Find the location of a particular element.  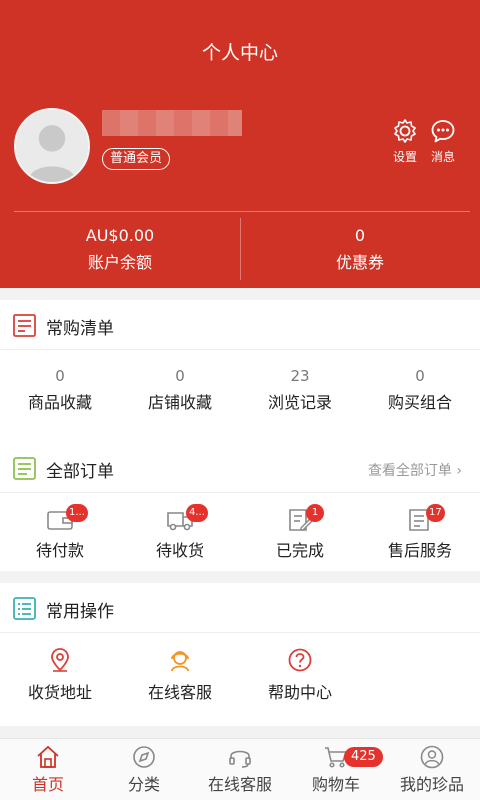

settings-button: 设置 is located at coordinates (405, 141).